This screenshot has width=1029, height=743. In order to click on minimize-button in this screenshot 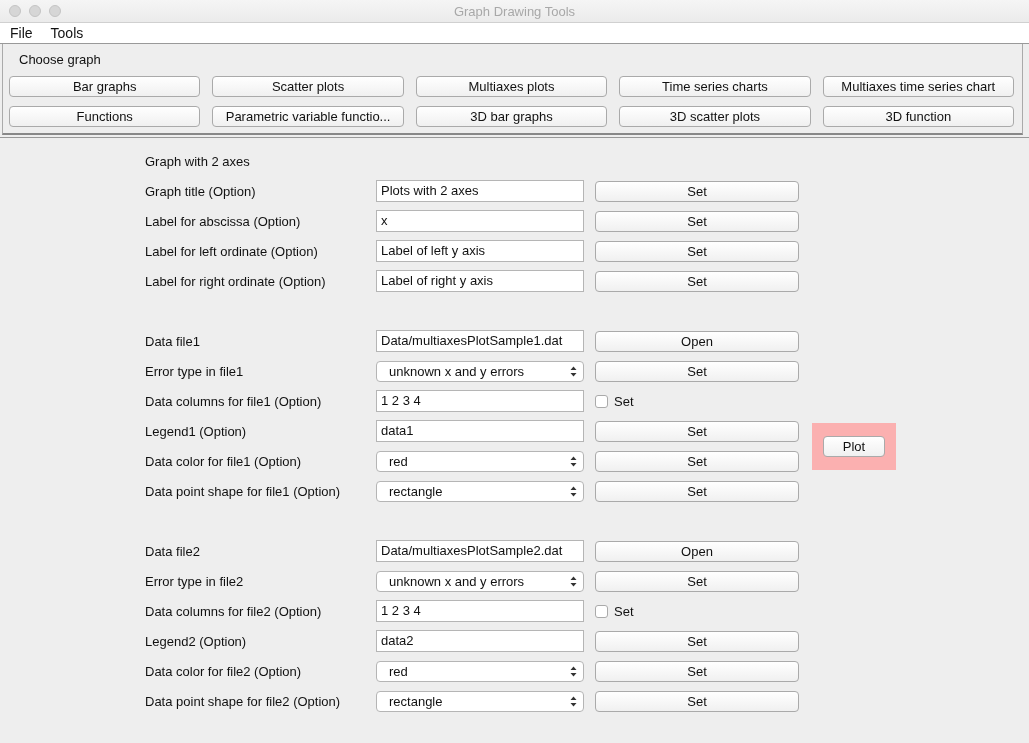, I will do `click(35, 11)`.